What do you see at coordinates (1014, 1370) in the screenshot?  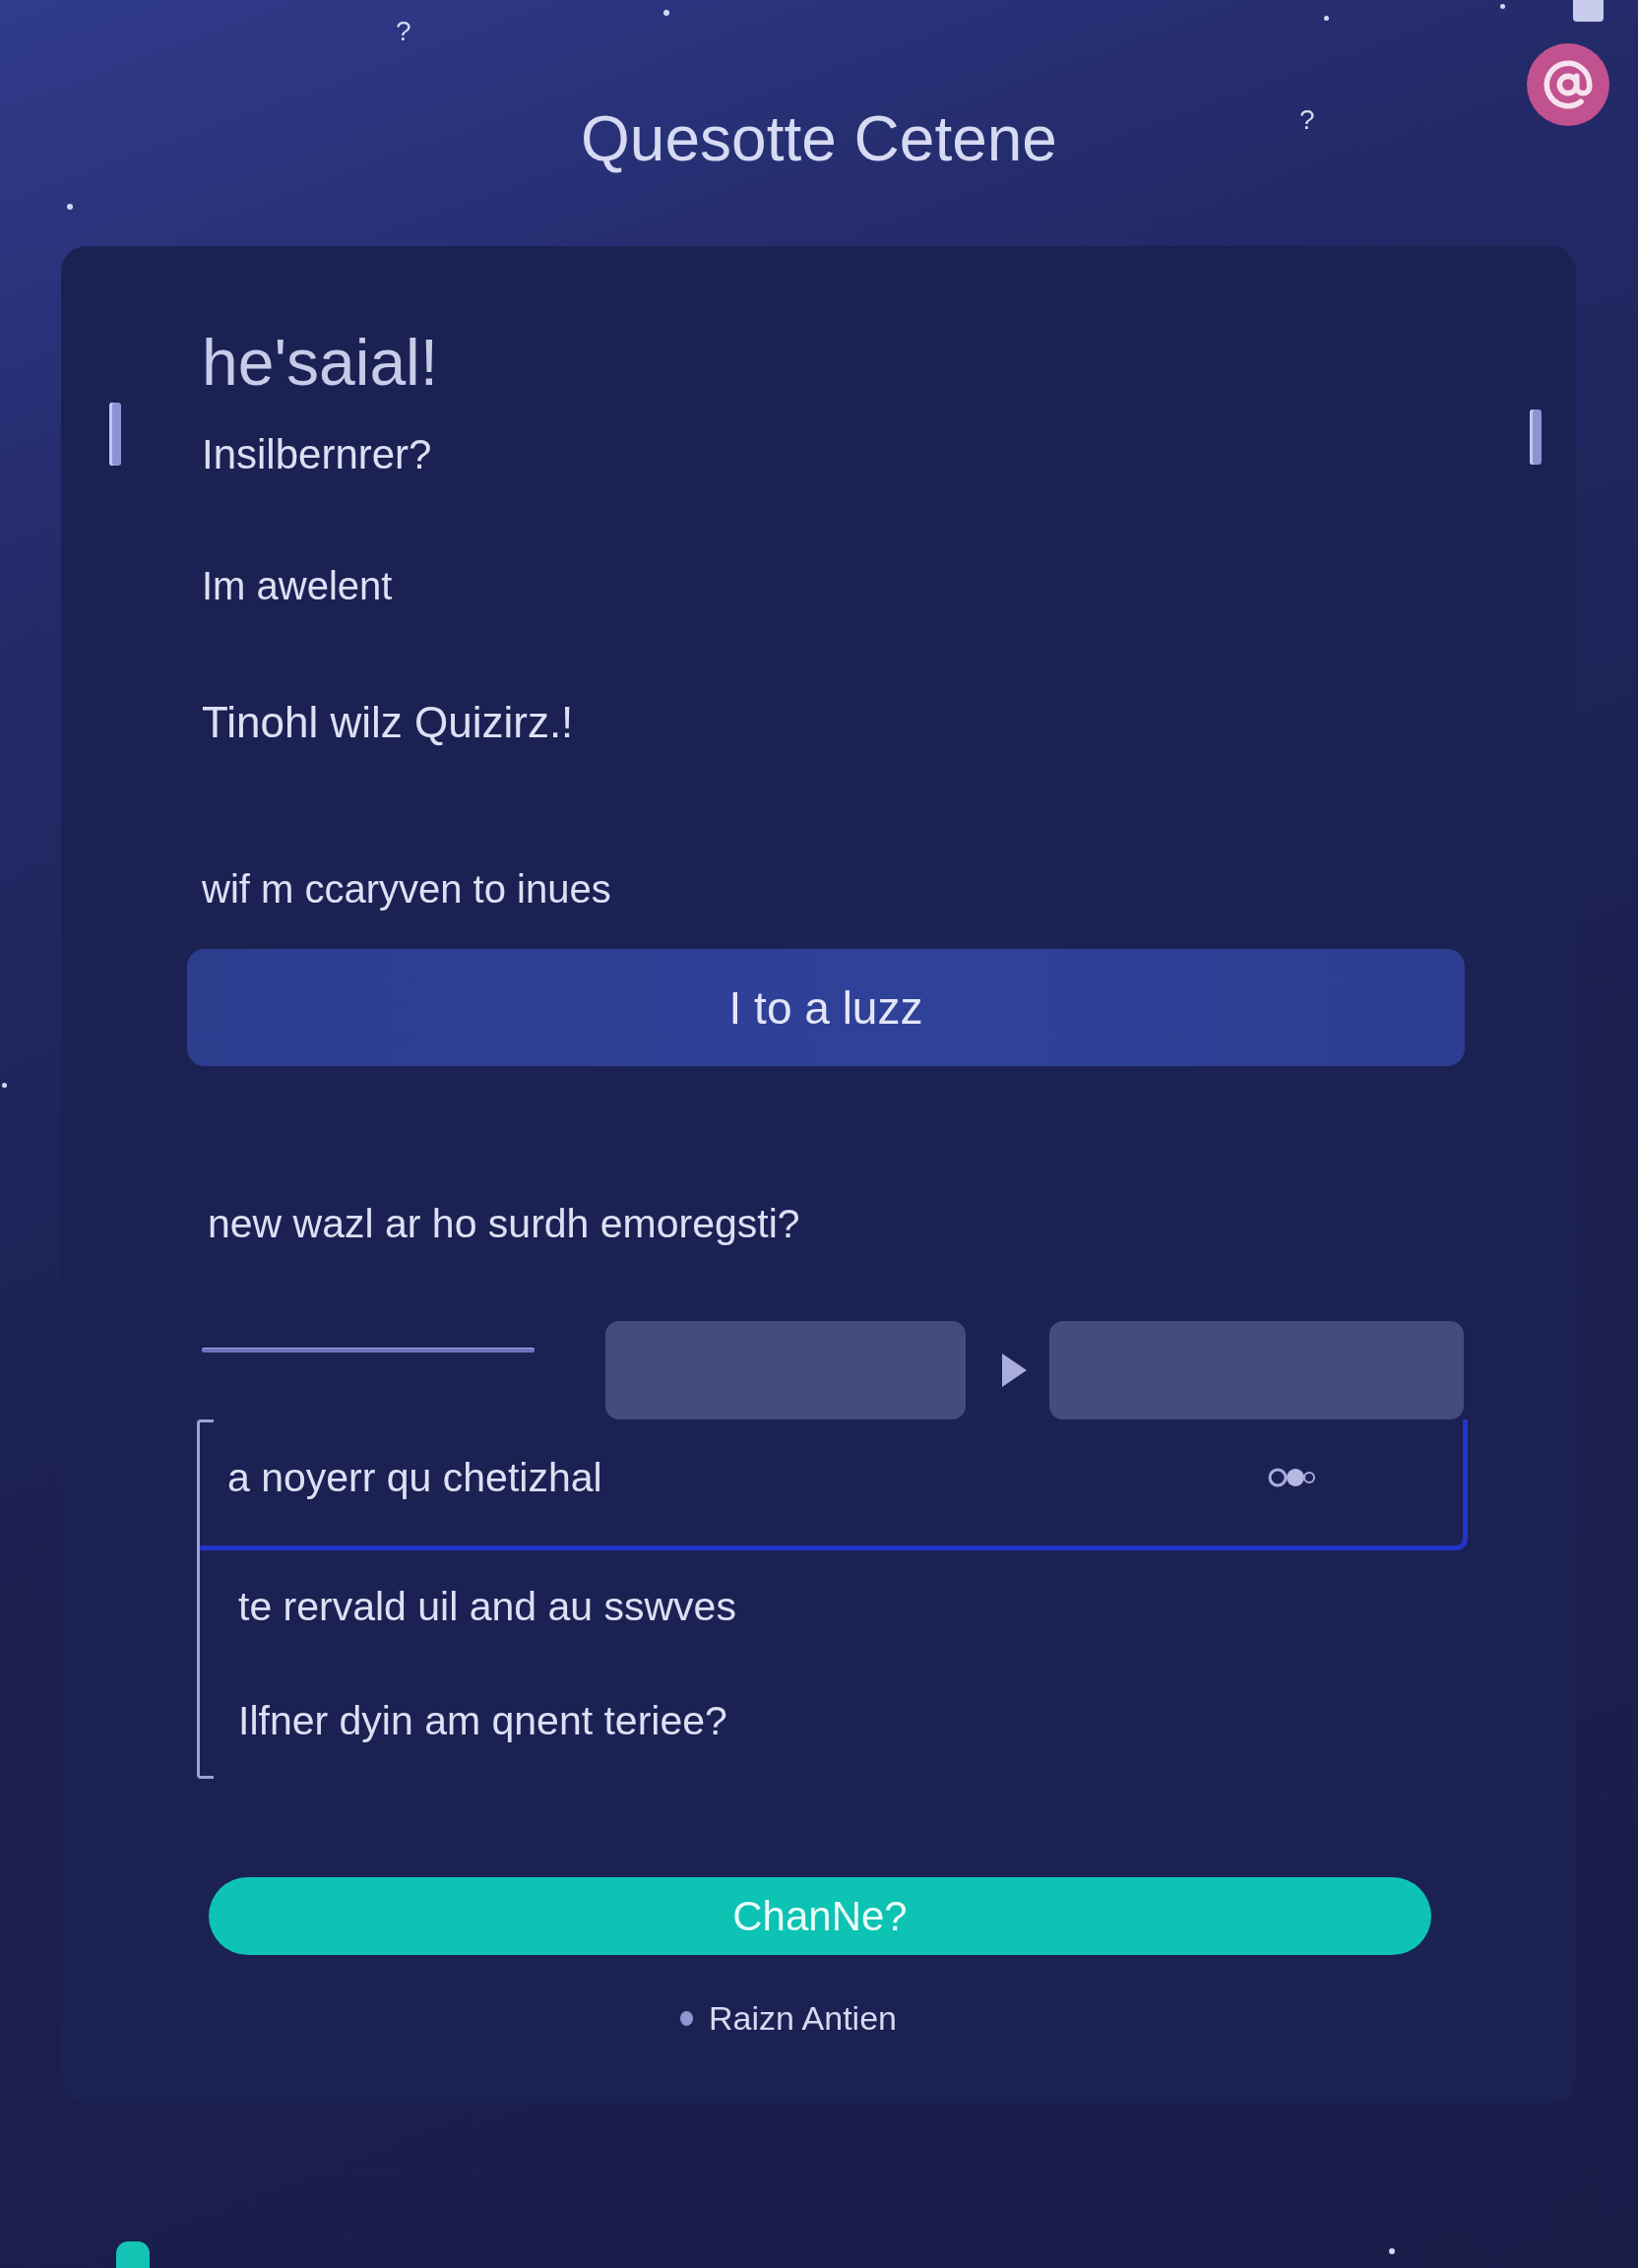 I see `play-icon` at bounding box center [1014, 1370].